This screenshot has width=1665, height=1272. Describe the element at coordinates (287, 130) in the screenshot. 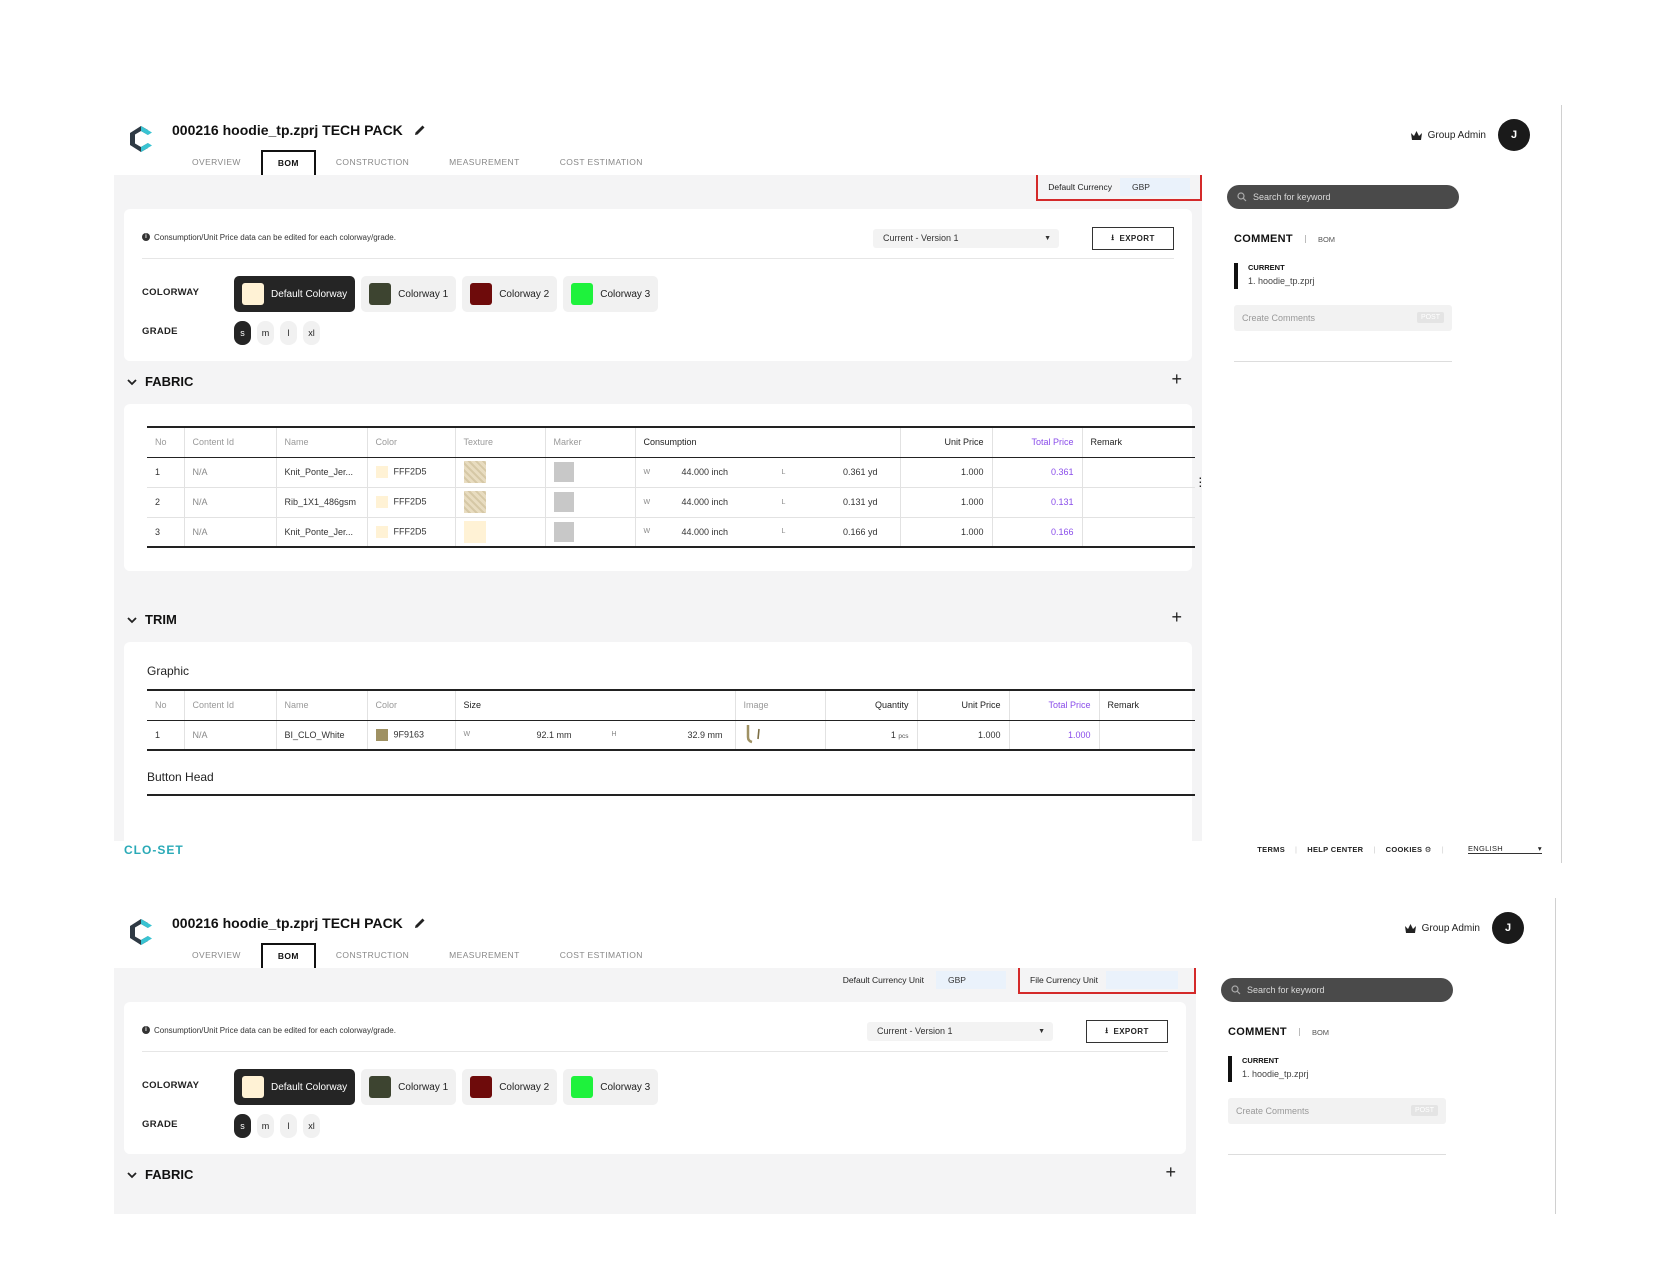

I see `page-title: 000216 hoodie_tp.zprj TECH PACK` at that location.